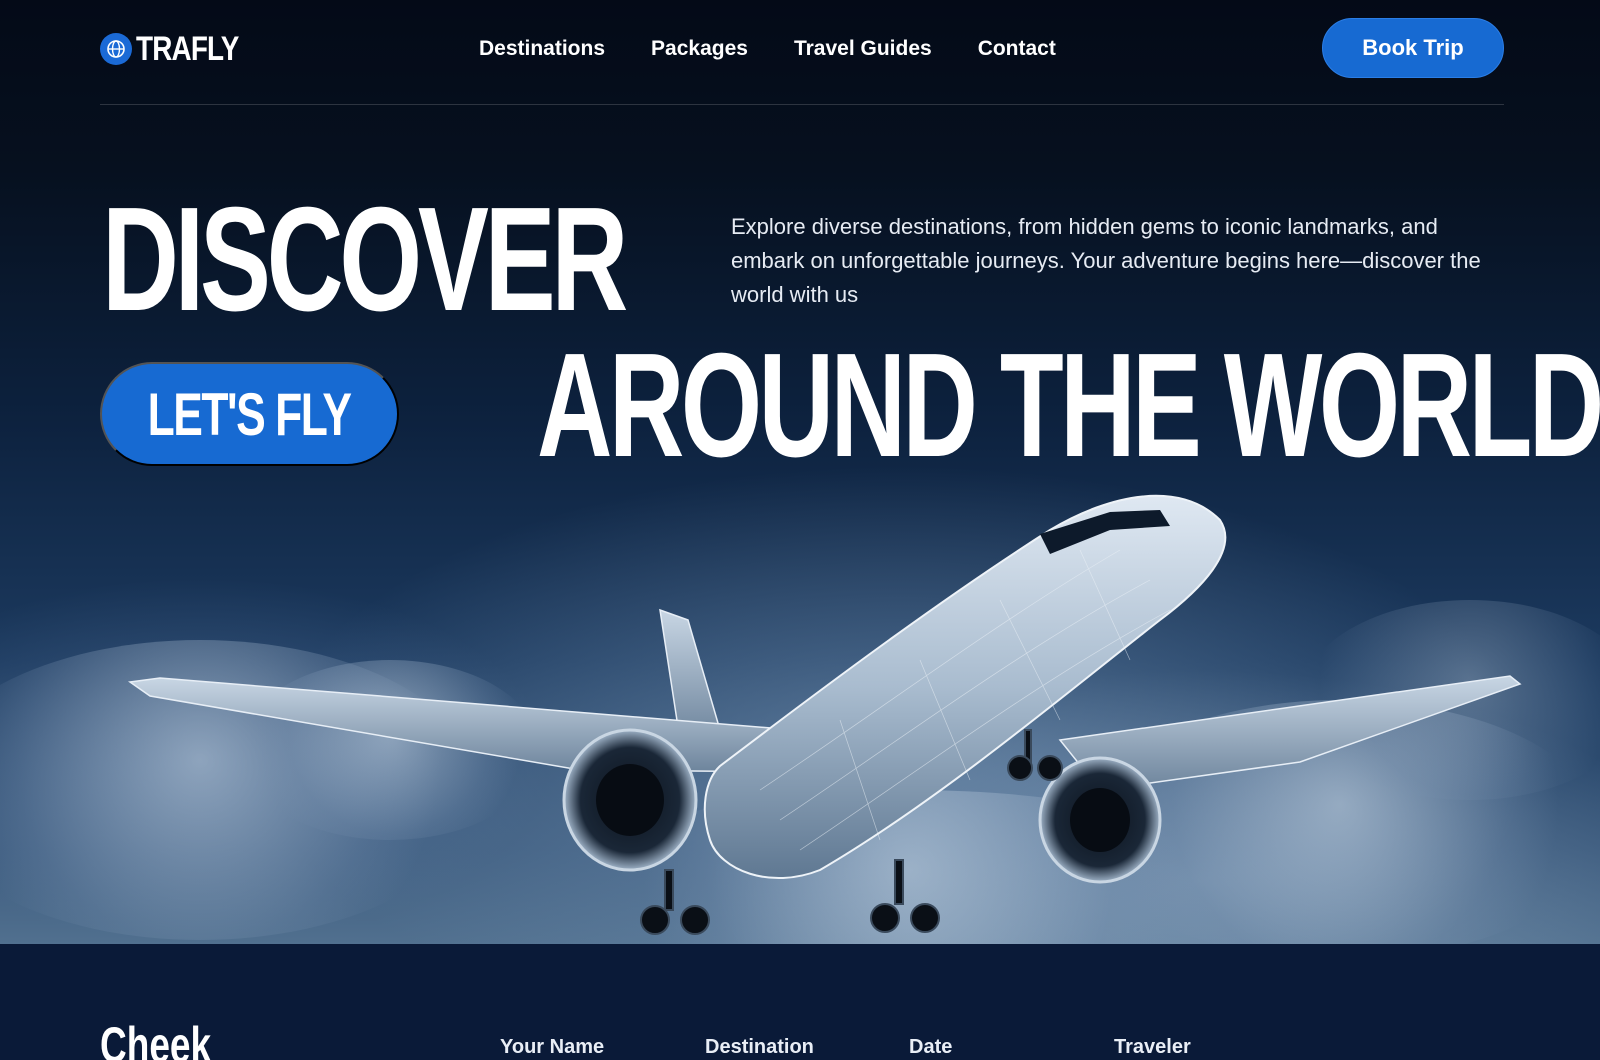 This screenshot has width=1600, height=1060. What do you see at coordinates (187, 48) in the screenshot?
I see `brand-name: TRAFLY` at bounding box center [187, 48].